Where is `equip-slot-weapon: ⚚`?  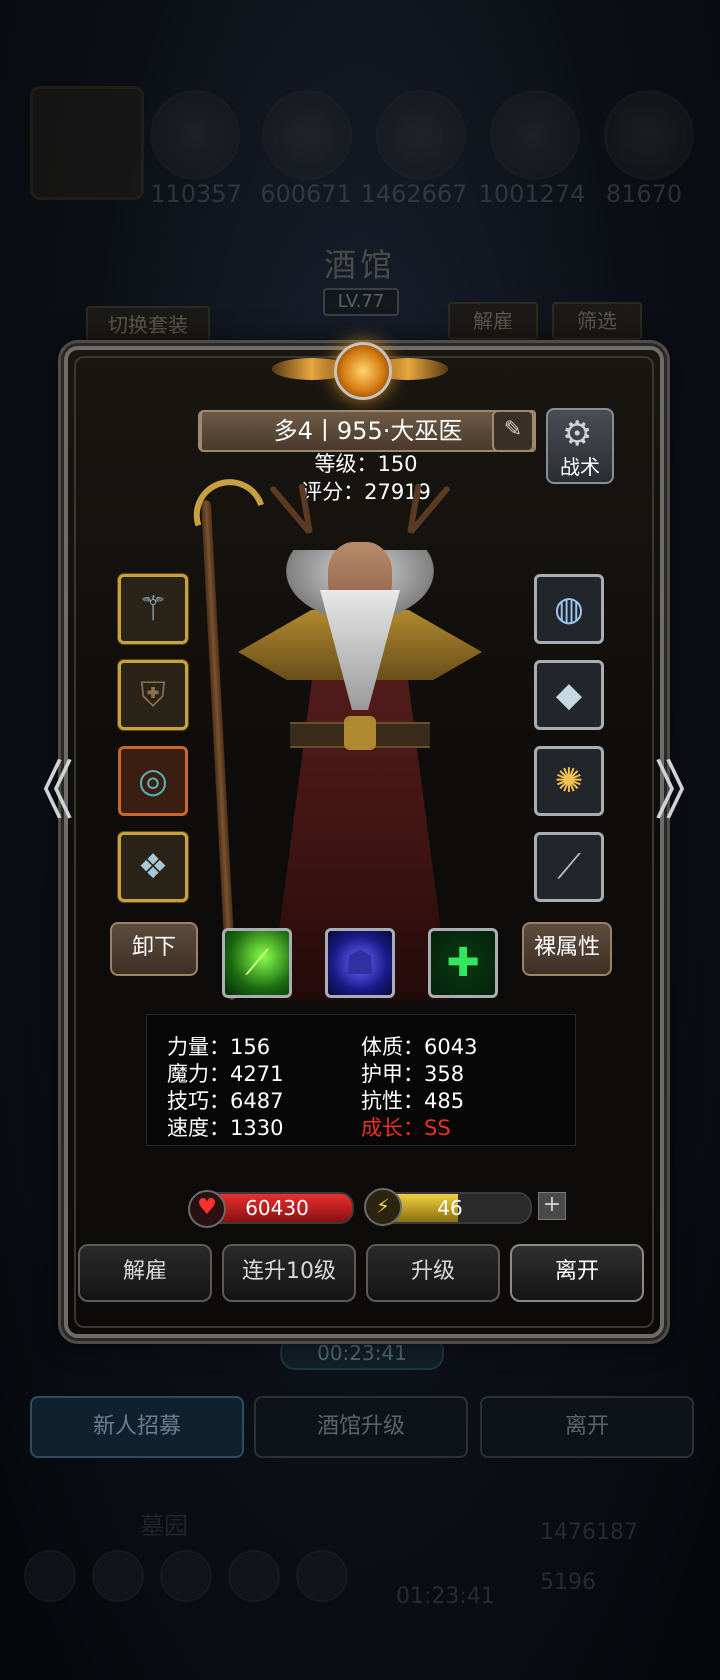
equip-slot-weapon: ⚚ is located at coordinates (153, 609).